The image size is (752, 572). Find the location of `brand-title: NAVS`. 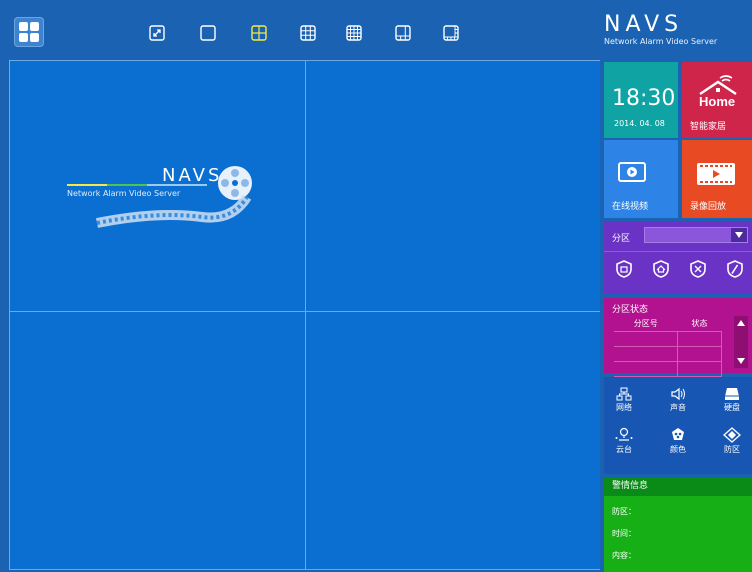

brand-title: NAVS is located at coordinates (644, 24).